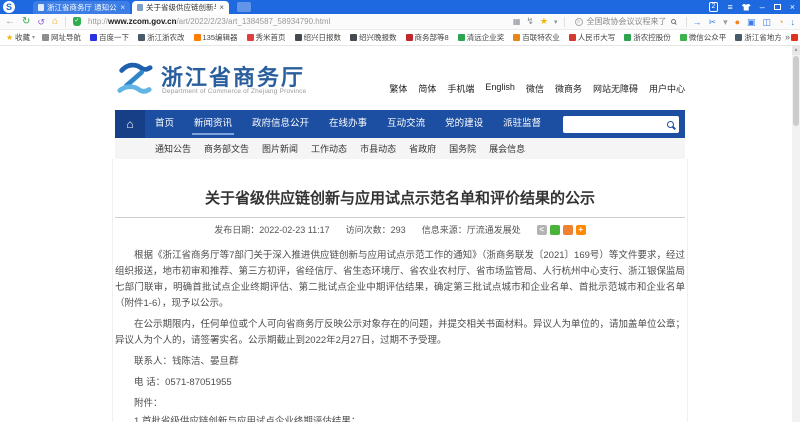  I want to click on screenshot-icon: ✂, so click(713, 22).